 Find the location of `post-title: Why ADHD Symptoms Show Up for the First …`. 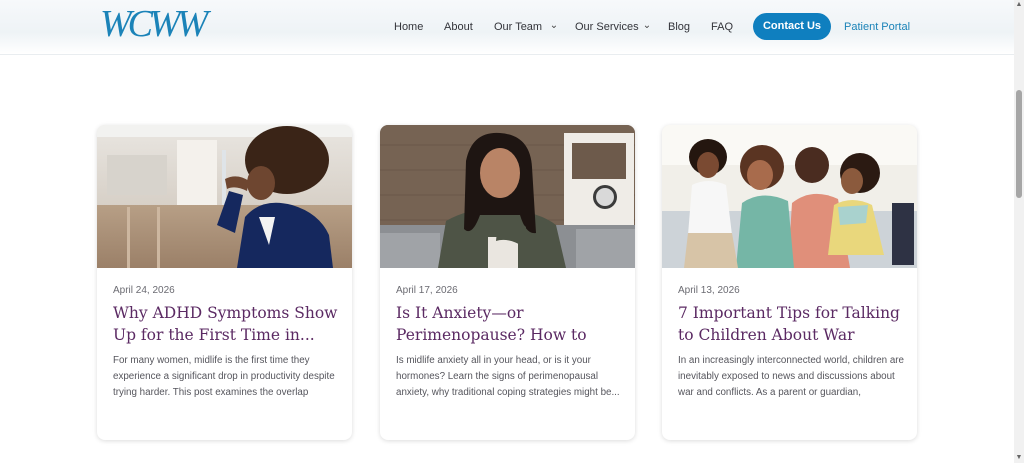

post-title: Why ADHD Symptoms Show Up for the First … is located at coordinates (226, 324).